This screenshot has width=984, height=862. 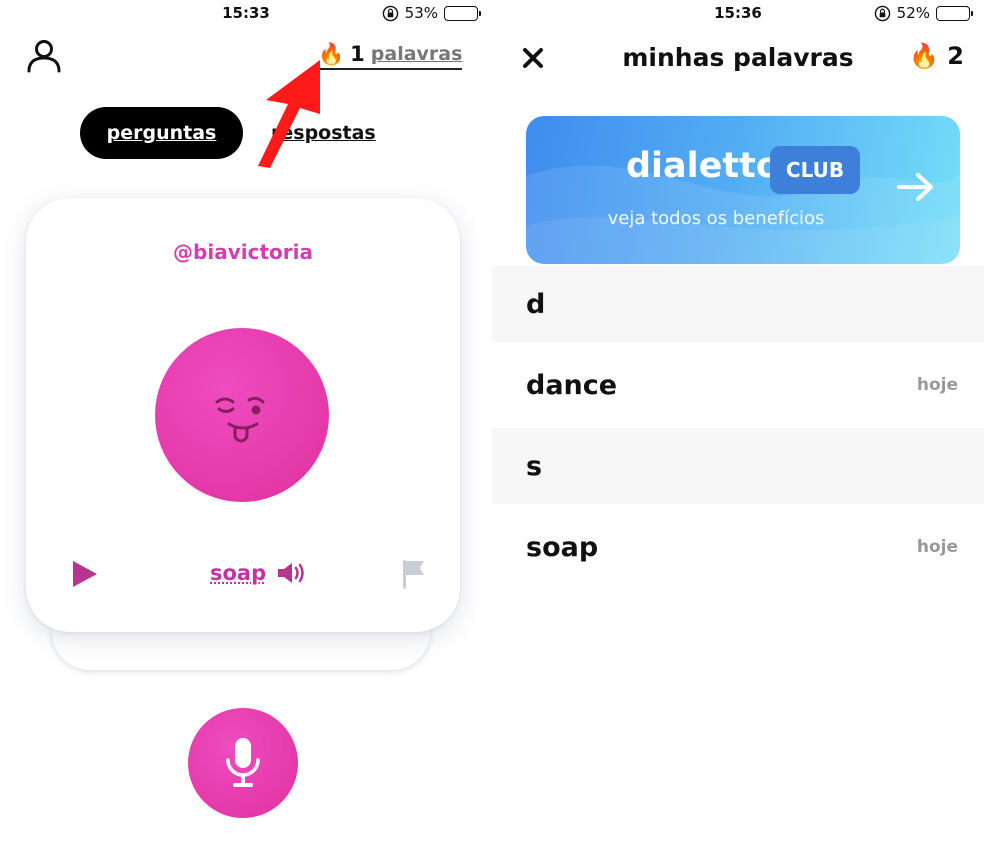 I want to click on annotation-arrow-icon, so click(x=289, y=114).